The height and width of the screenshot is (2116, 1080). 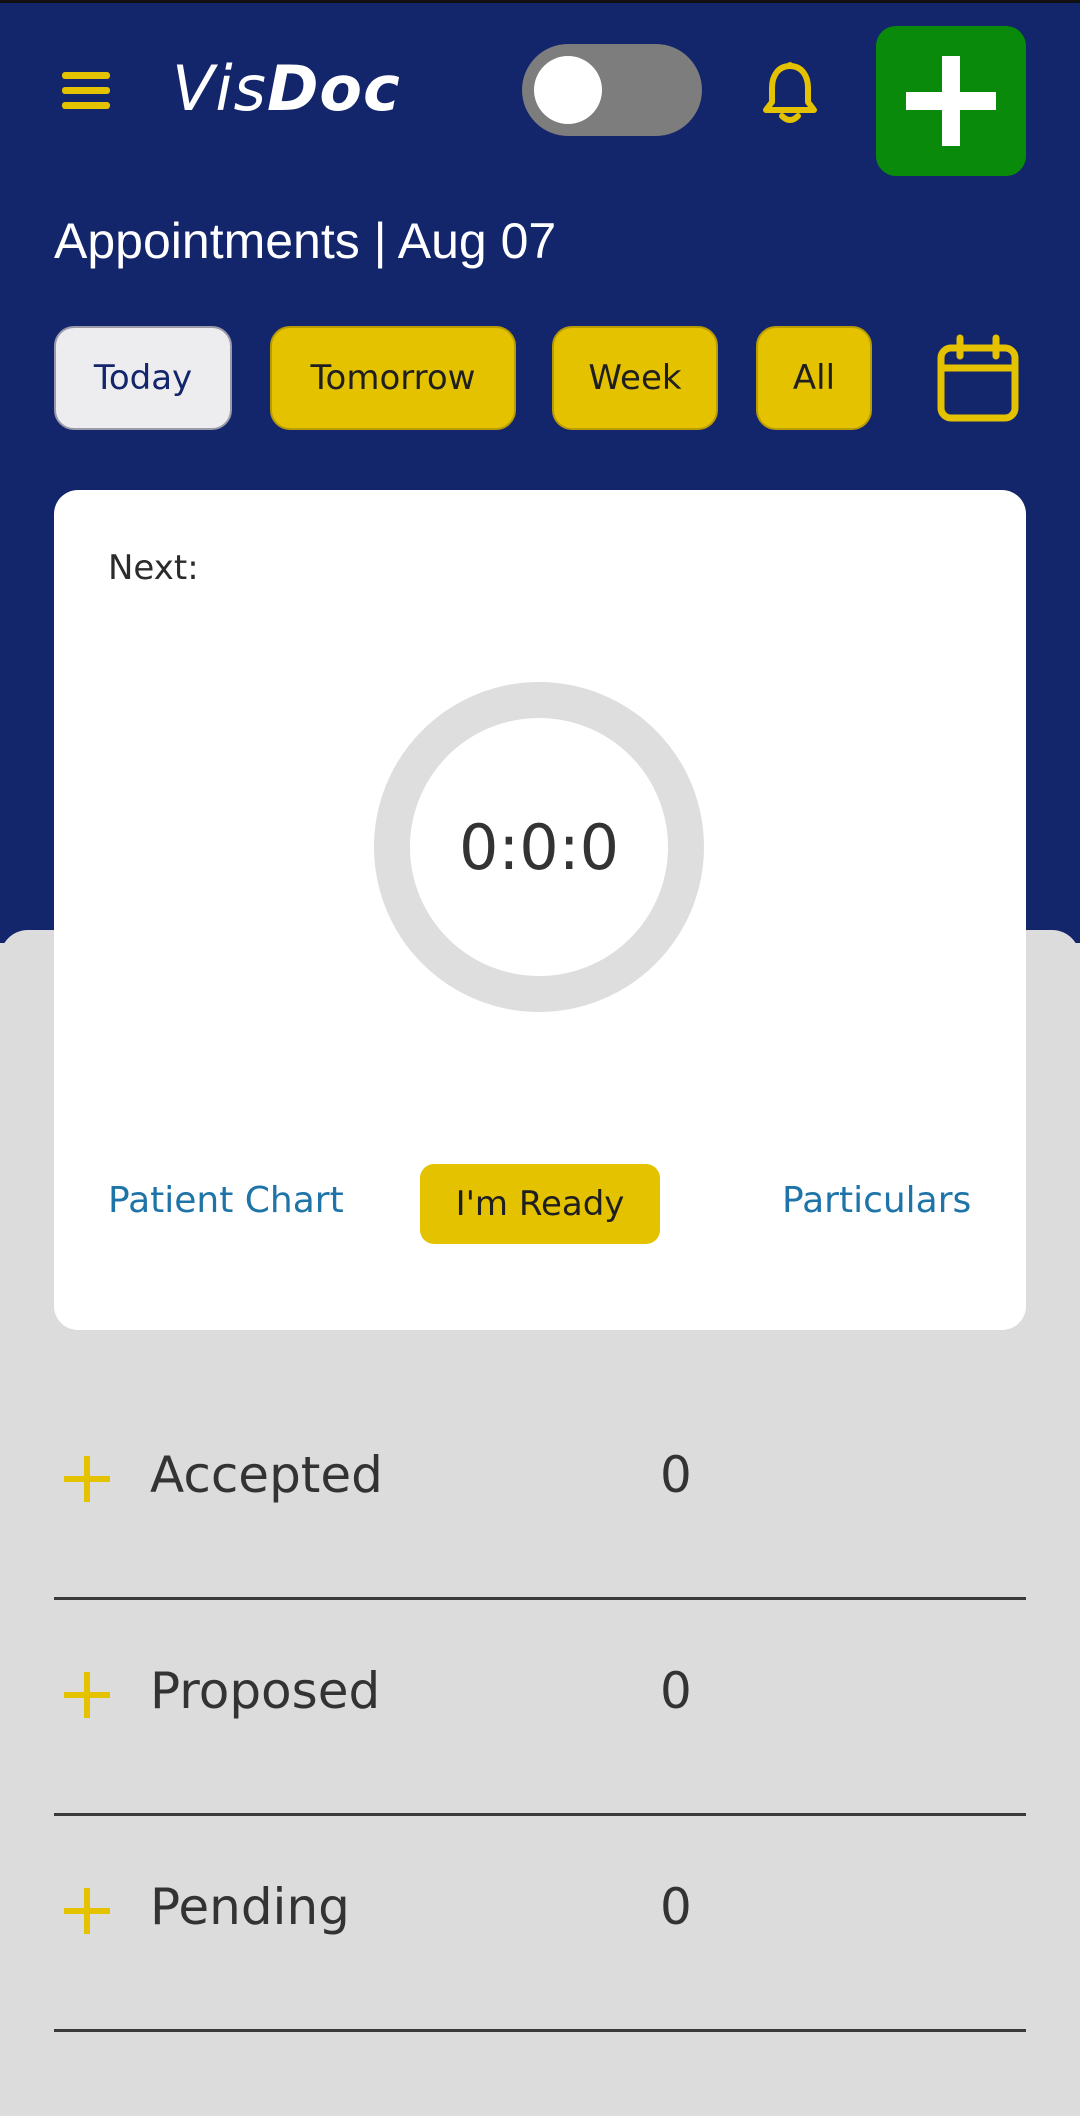 What do you see at coordinates (86, 91) in the screenshot?
I see `menu-icon` at bounding box center [86, 91].